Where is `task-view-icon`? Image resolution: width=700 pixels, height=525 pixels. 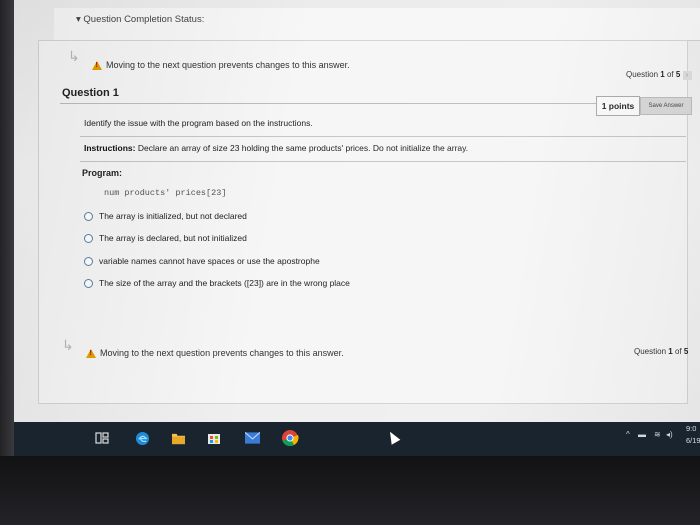
task-view-icon is located at coordinates (102, 438).